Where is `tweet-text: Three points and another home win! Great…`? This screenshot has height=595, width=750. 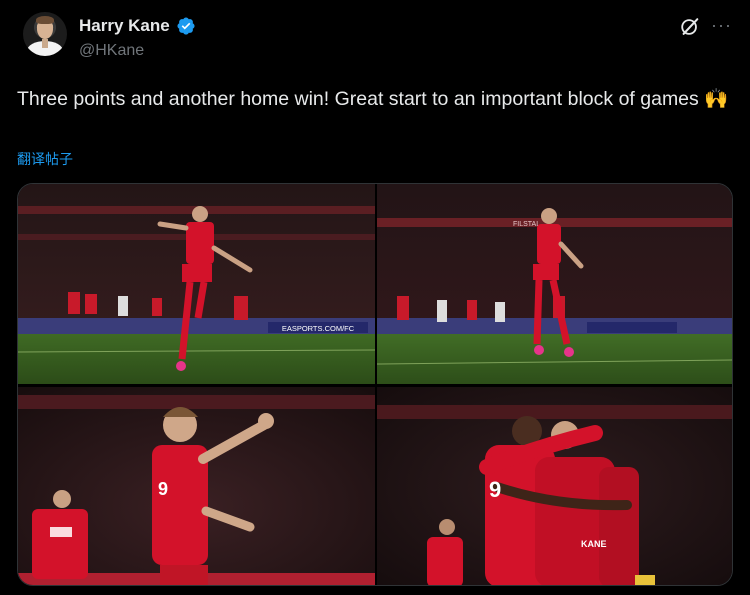
tweet-text: Three points and another home win! Great… is located at coordinates (373, 99).